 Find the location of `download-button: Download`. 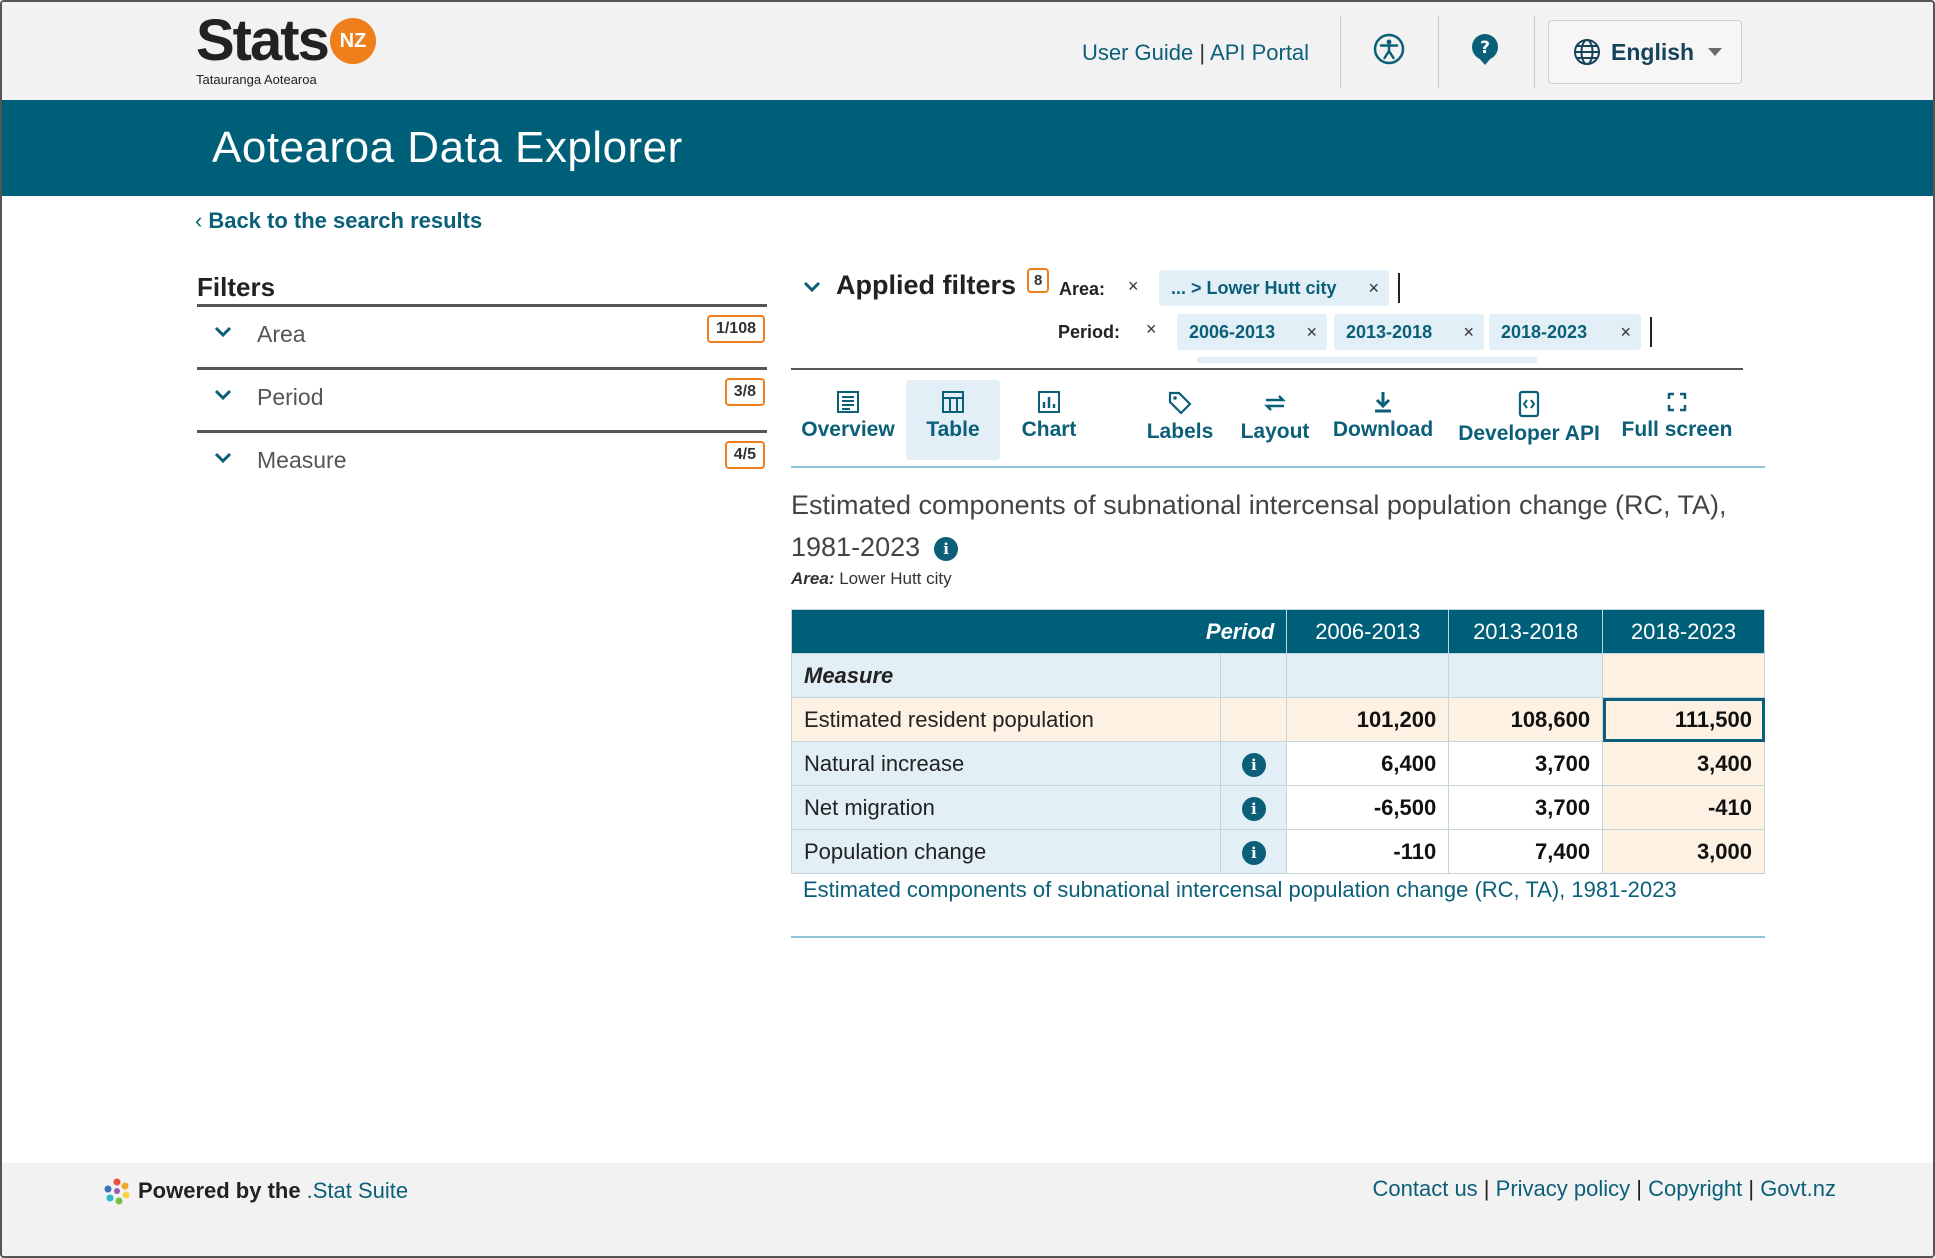

download-button: Download is located at coordinates (1383, 420).